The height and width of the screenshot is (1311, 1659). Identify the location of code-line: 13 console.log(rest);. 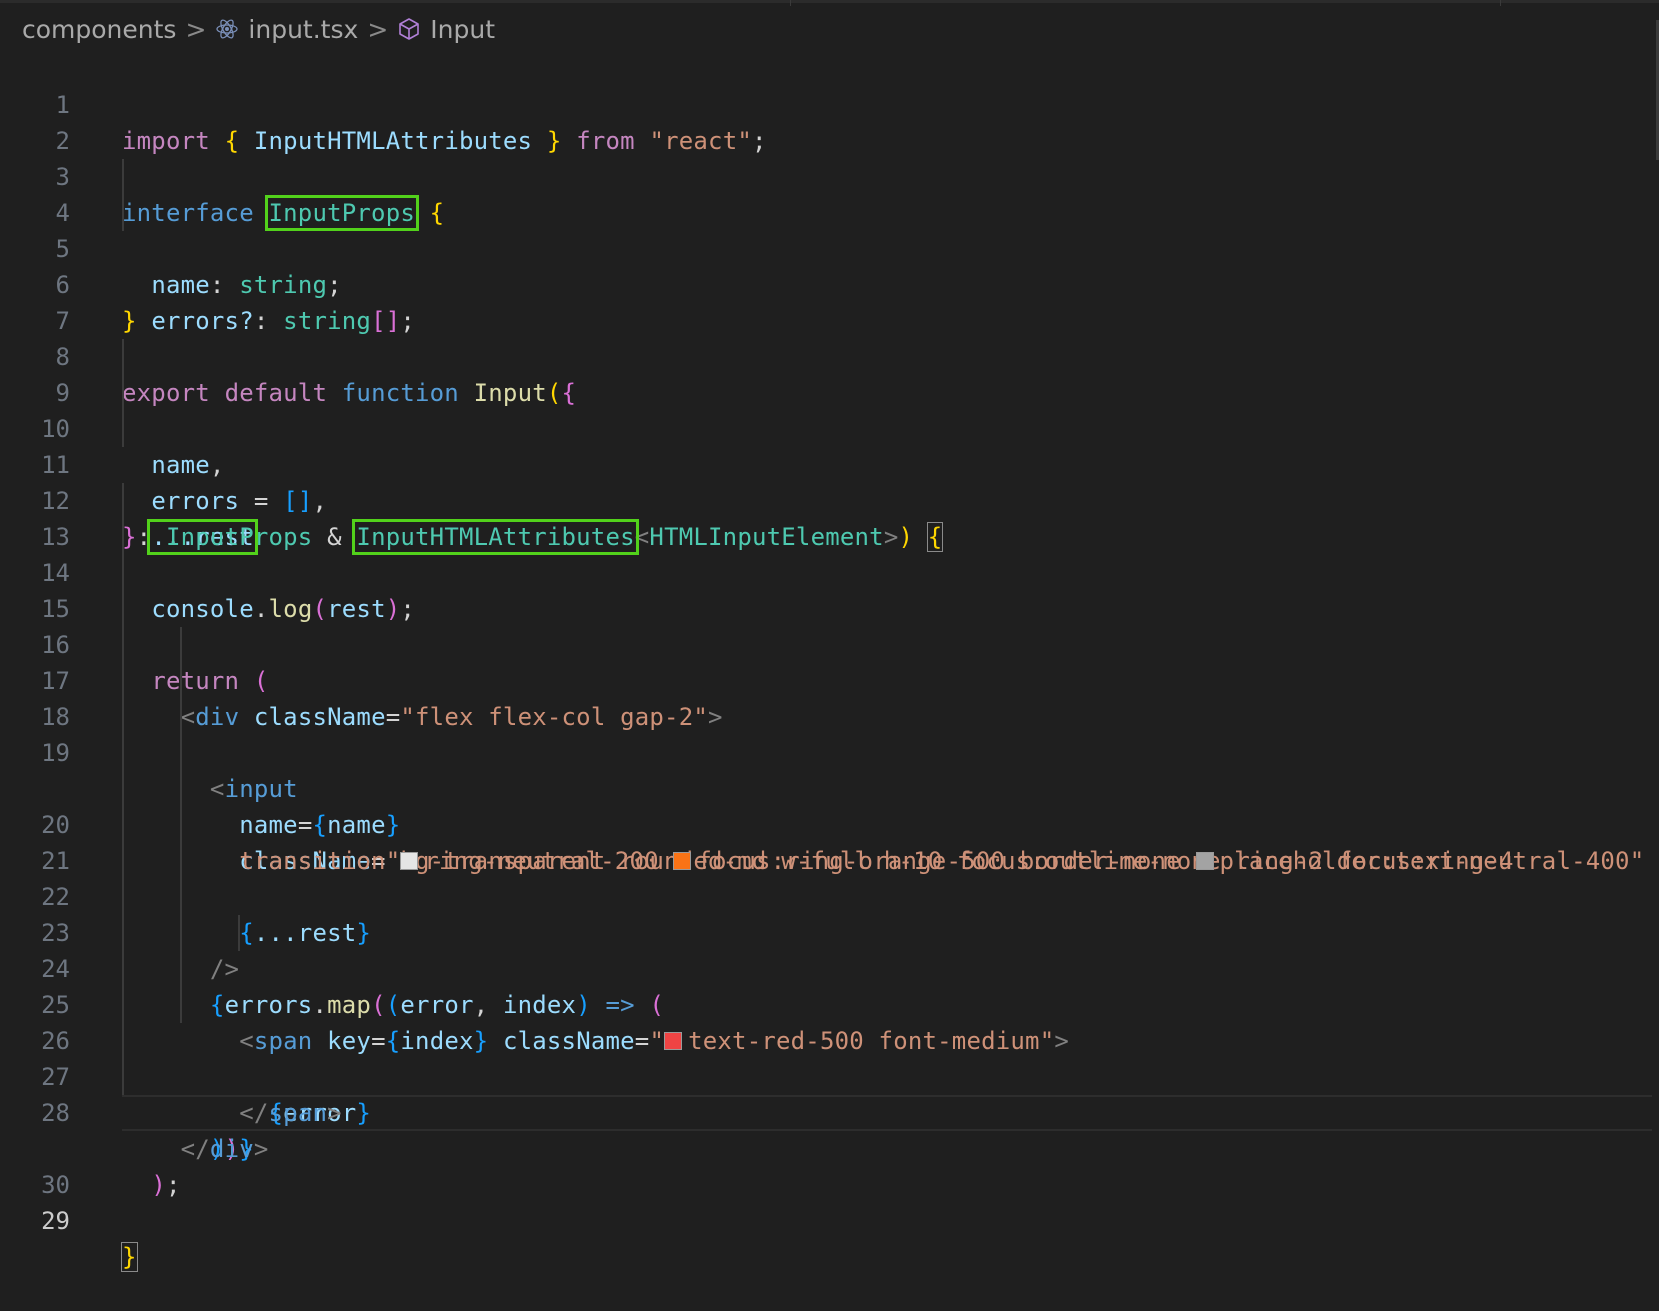
(829, 553).